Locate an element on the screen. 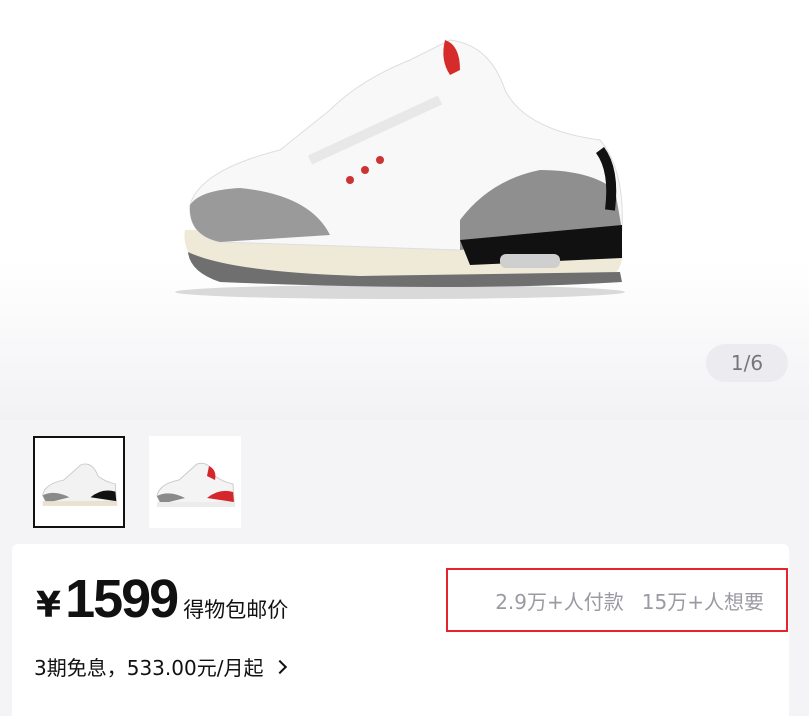 The image size is (809, 716). currency-symbol: ¥ is located at coordinates (49, 605).